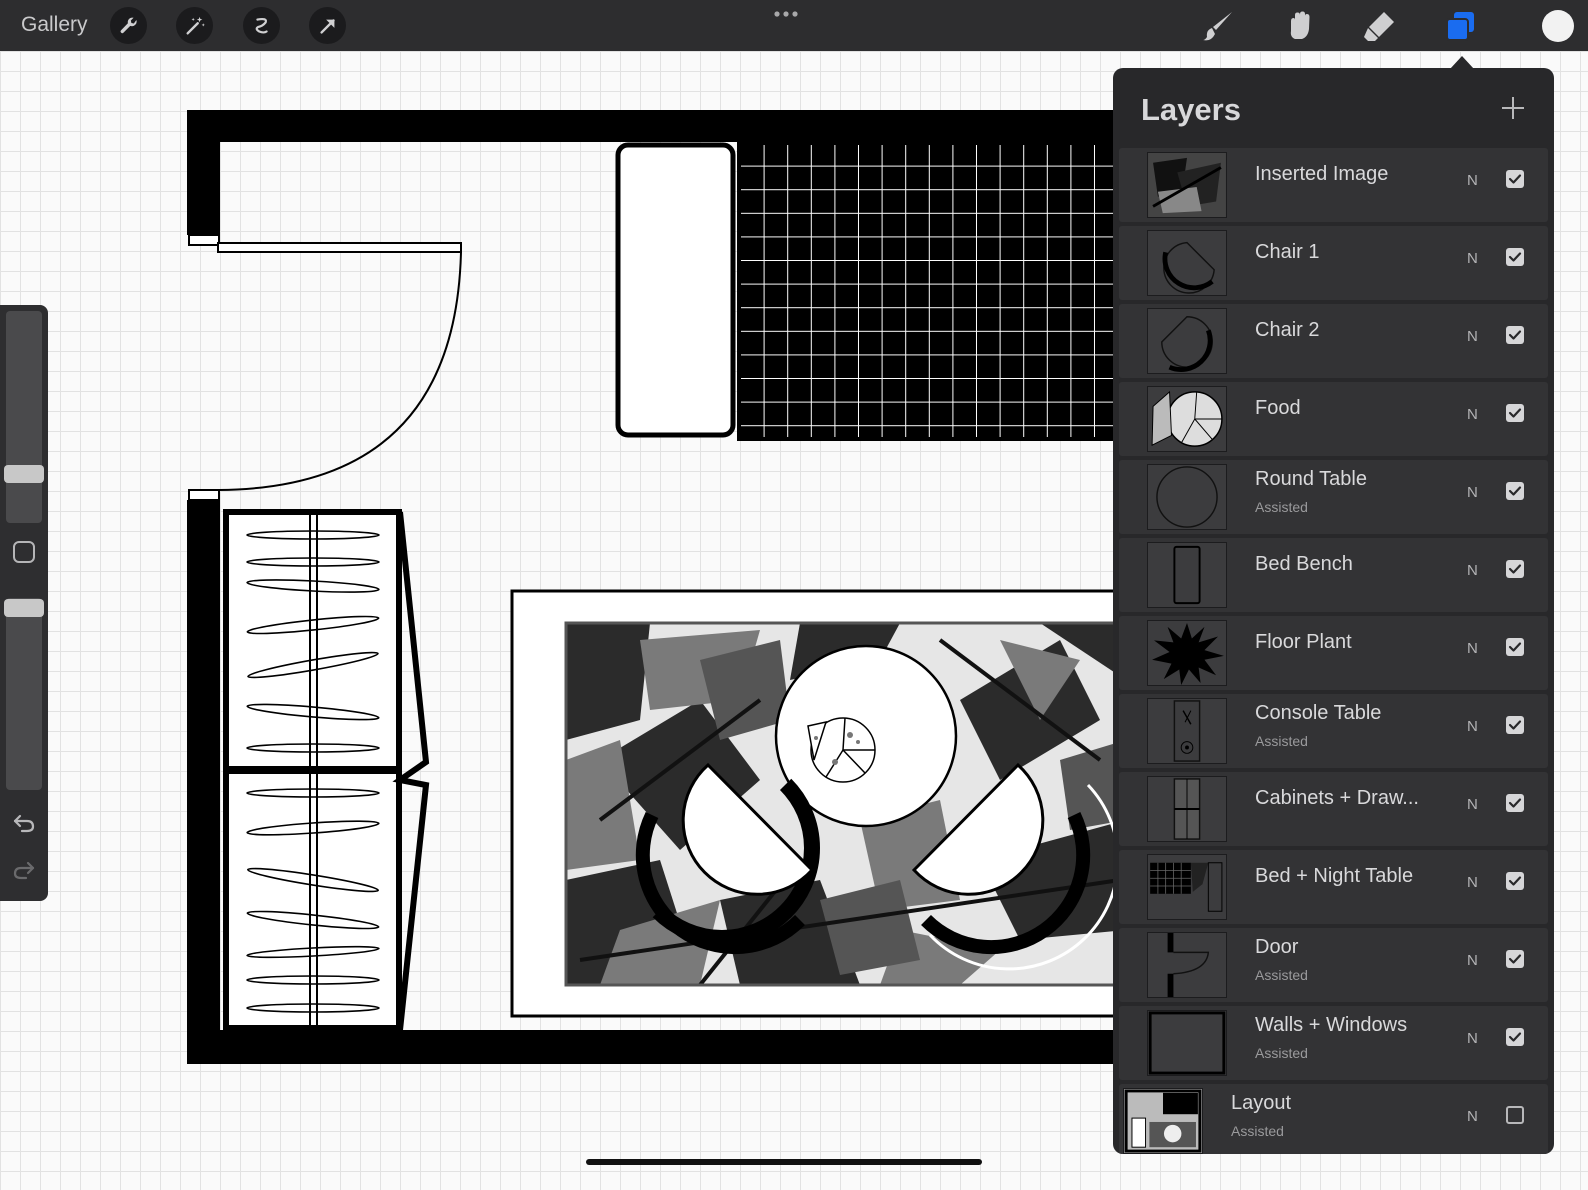 This screenshot has width=1588, height=1190. Describe the element at coordinates (788, 14) in the screenshot. I see `more-options-icon` at that location.